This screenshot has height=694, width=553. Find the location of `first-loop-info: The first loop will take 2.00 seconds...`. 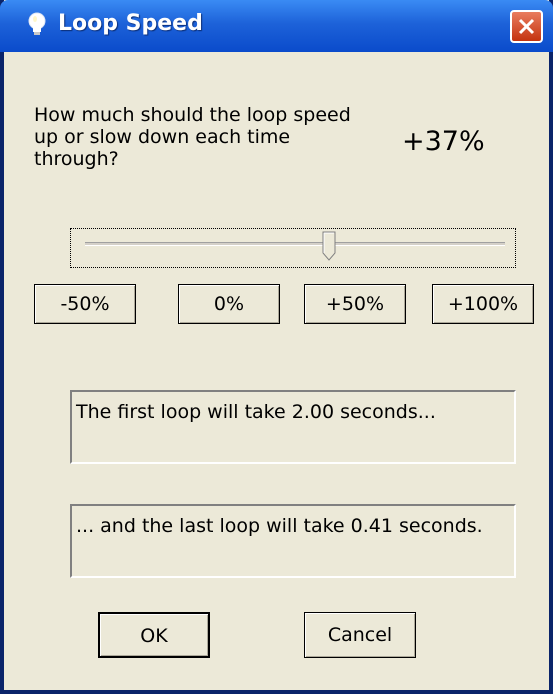

first-loop-info: The first loop will take 2.00 seconds... is located at coordinates (293, 427).